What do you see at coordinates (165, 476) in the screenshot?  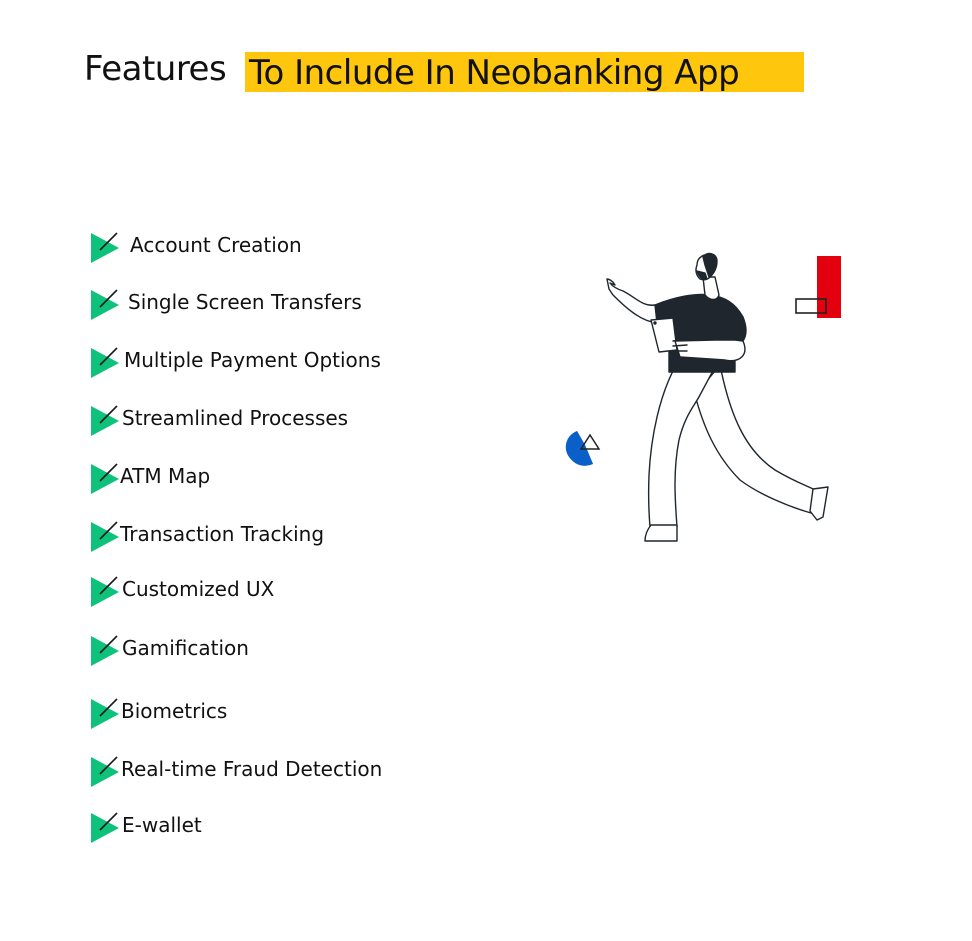 I see `feature-label: ATM Map` at bounding box center [165, 476].